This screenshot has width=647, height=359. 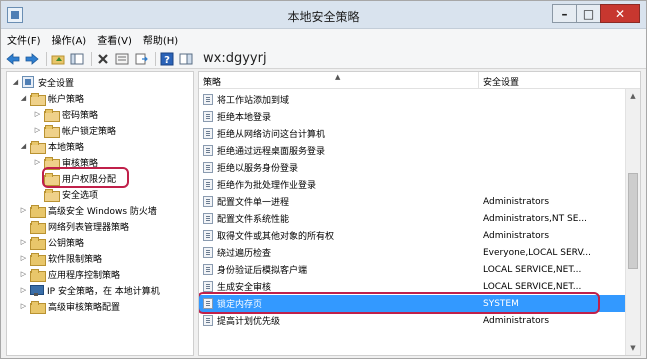 What do you see at coordinates (77, 59) in the screenshot?
I see `show-hide-tree-icon` at bounding box center [77, 59].